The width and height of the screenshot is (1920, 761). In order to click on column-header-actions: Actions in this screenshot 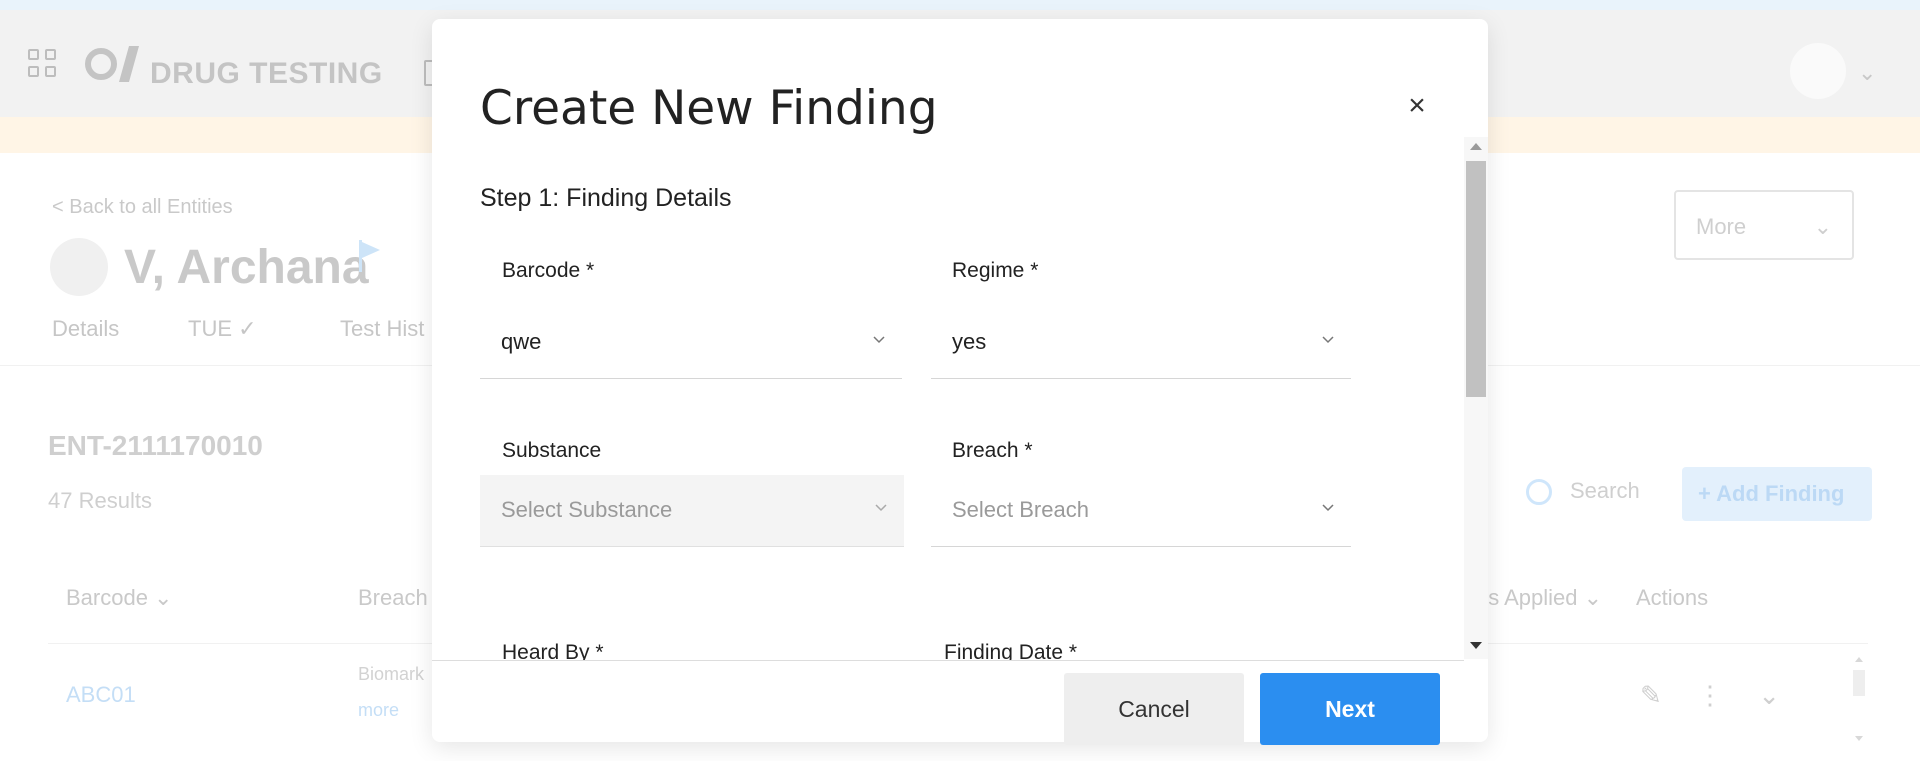, I will do `click(1672, 597)`.